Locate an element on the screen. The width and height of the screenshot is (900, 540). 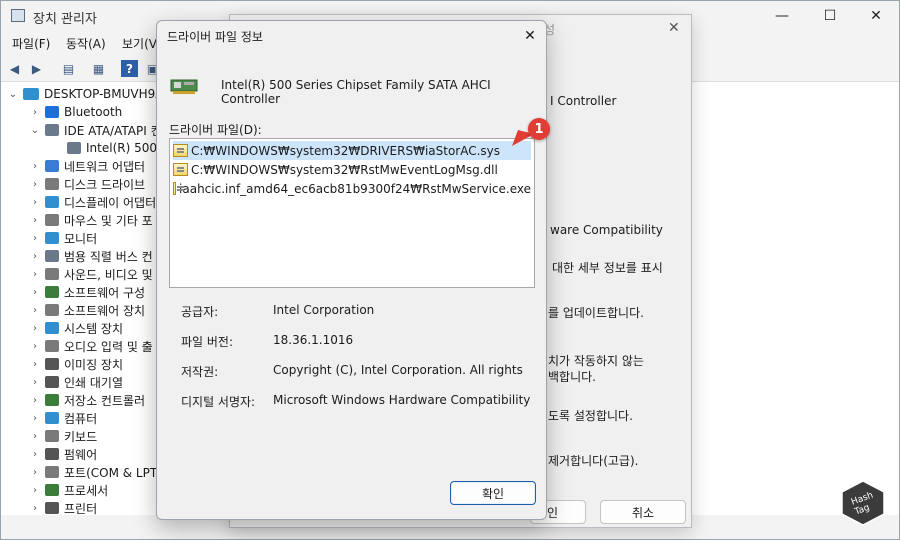
provider-value: Intel Corporation is located at coordinates (324, 310).